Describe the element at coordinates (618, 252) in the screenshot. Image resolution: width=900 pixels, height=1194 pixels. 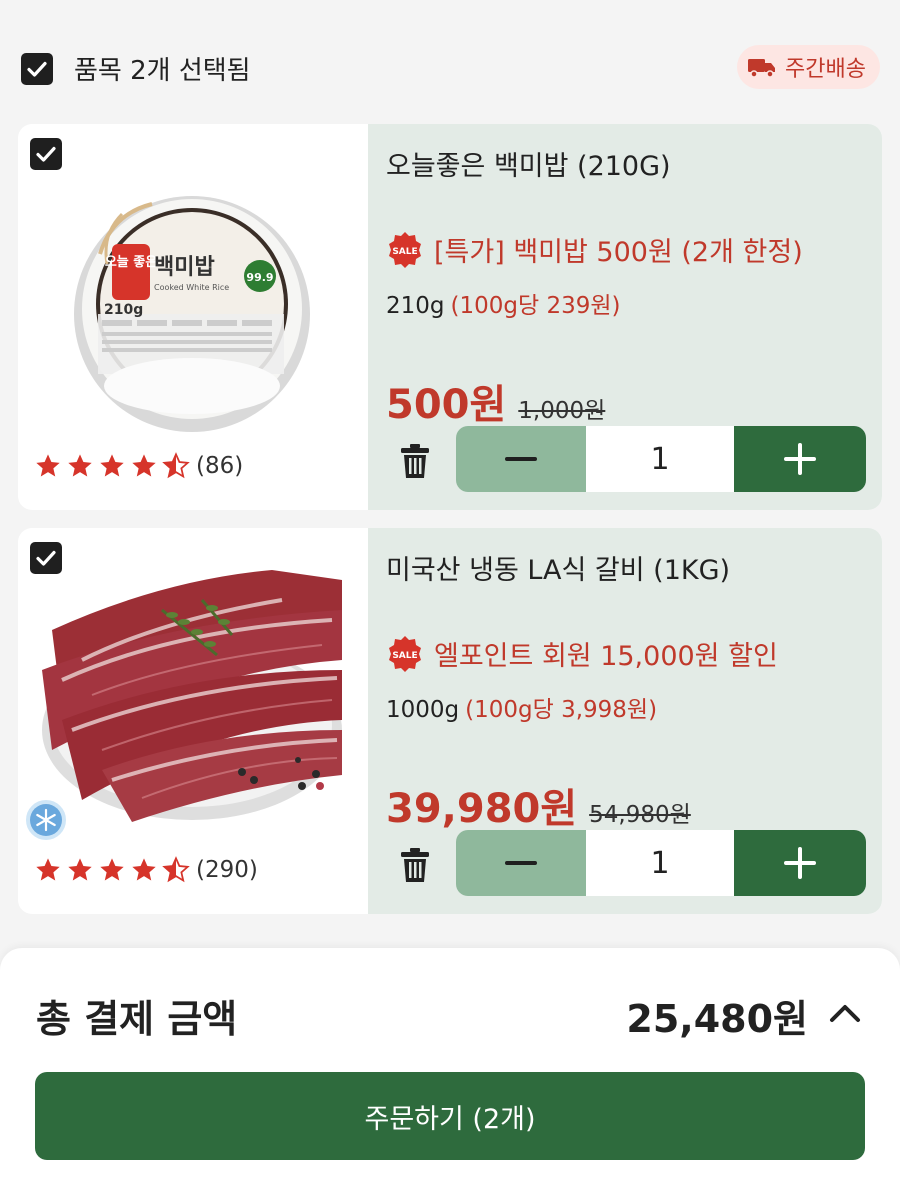
I see `promo-text: [특가] 백미밥 500원 (2개 한정)` at that location.